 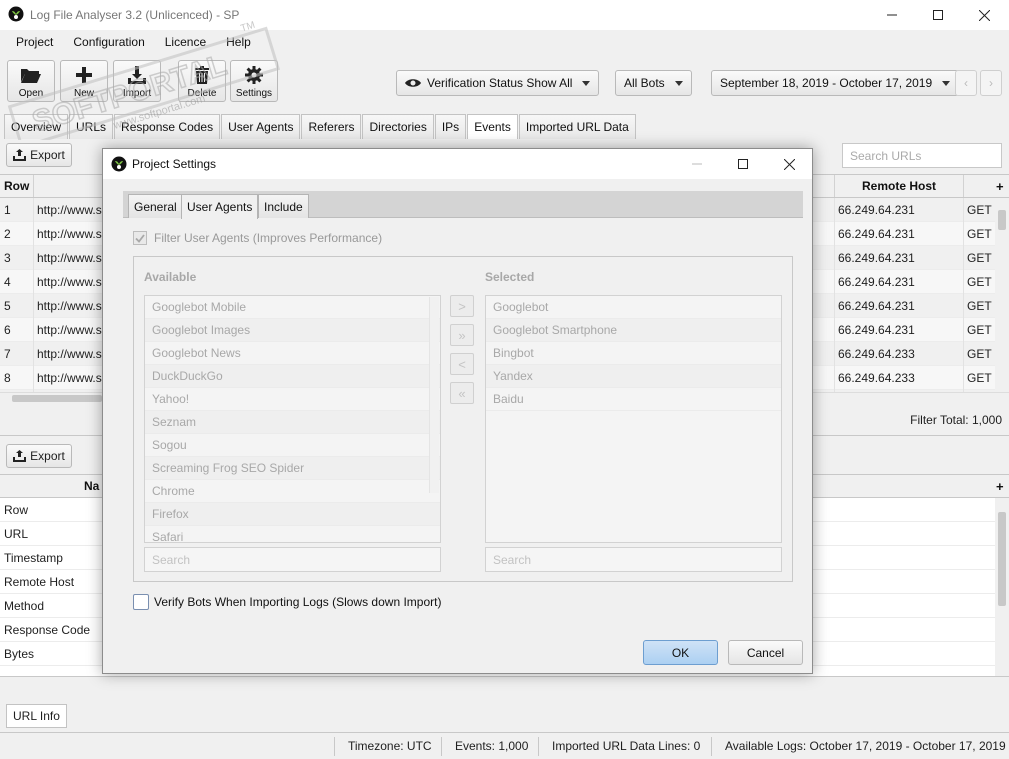 I want to click on verify-bots-checkbox, so click(x=141, y=602).